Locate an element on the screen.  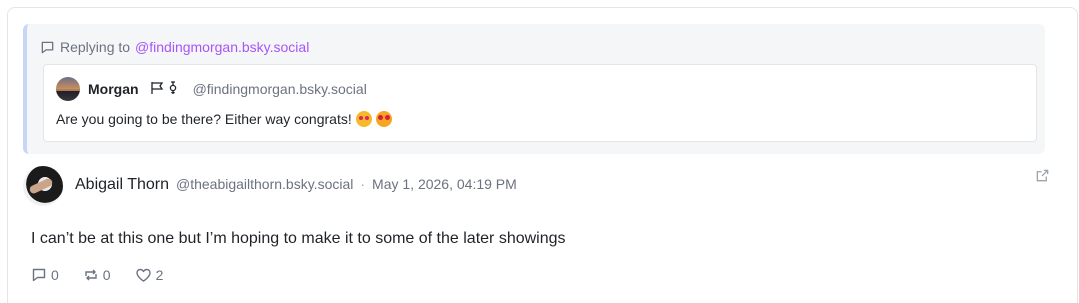
quoted-author-name: Morgan is located at coordinates (113, 89).